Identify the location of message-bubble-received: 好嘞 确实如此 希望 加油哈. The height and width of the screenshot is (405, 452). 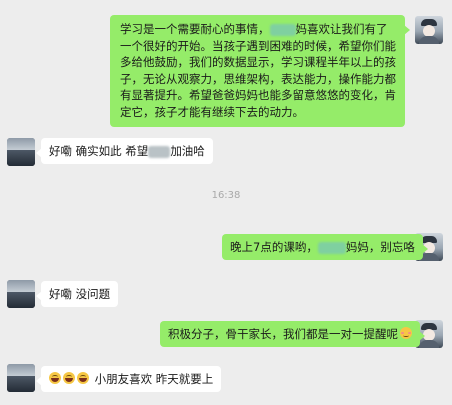
(124, 151).